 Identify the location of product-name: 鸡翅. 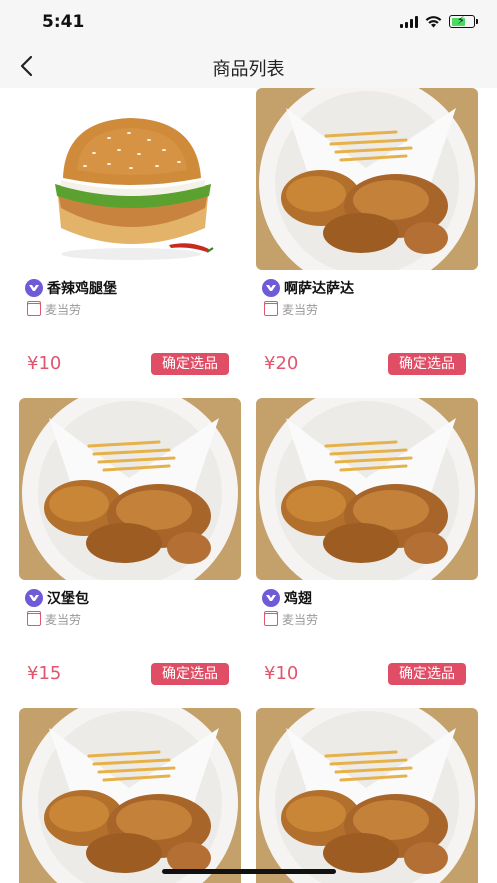
(298, 599).